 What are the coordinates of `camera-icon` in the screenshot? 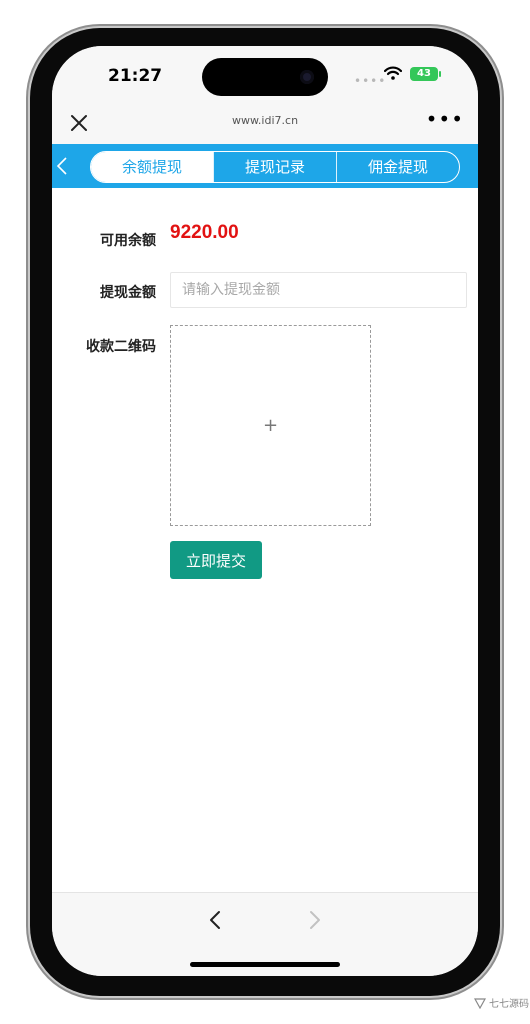 It's located at (307, 77).